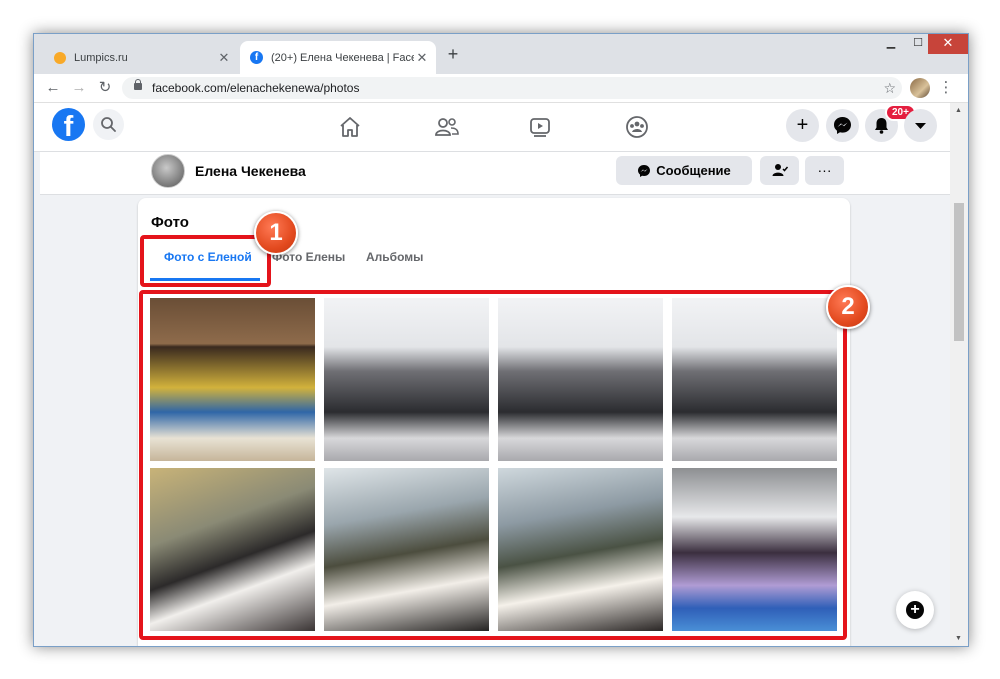 This screenshot has height=679, width=1000. What do you see at coordinates (920, 88) in the screenshot?
I see `browser-profile-avatar` at bounding box center [920, 88].